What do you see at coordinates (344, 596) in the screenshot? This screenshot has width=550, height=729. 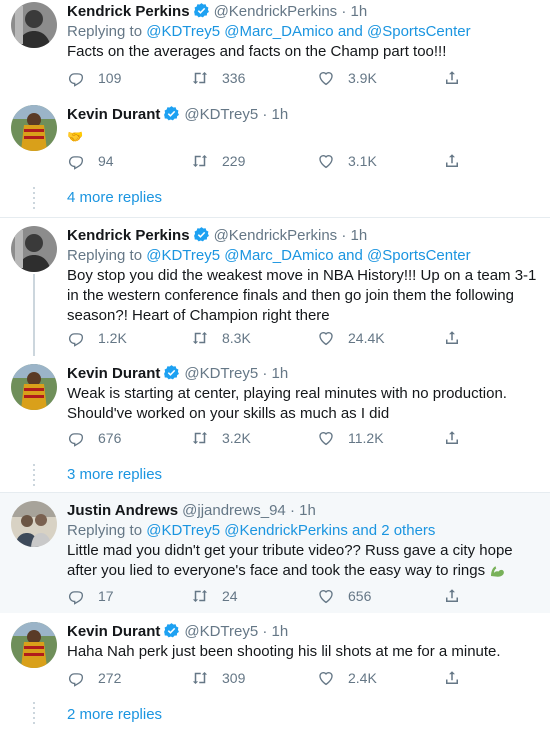 I see `like-button: 656` at bounding box center [344, 596].